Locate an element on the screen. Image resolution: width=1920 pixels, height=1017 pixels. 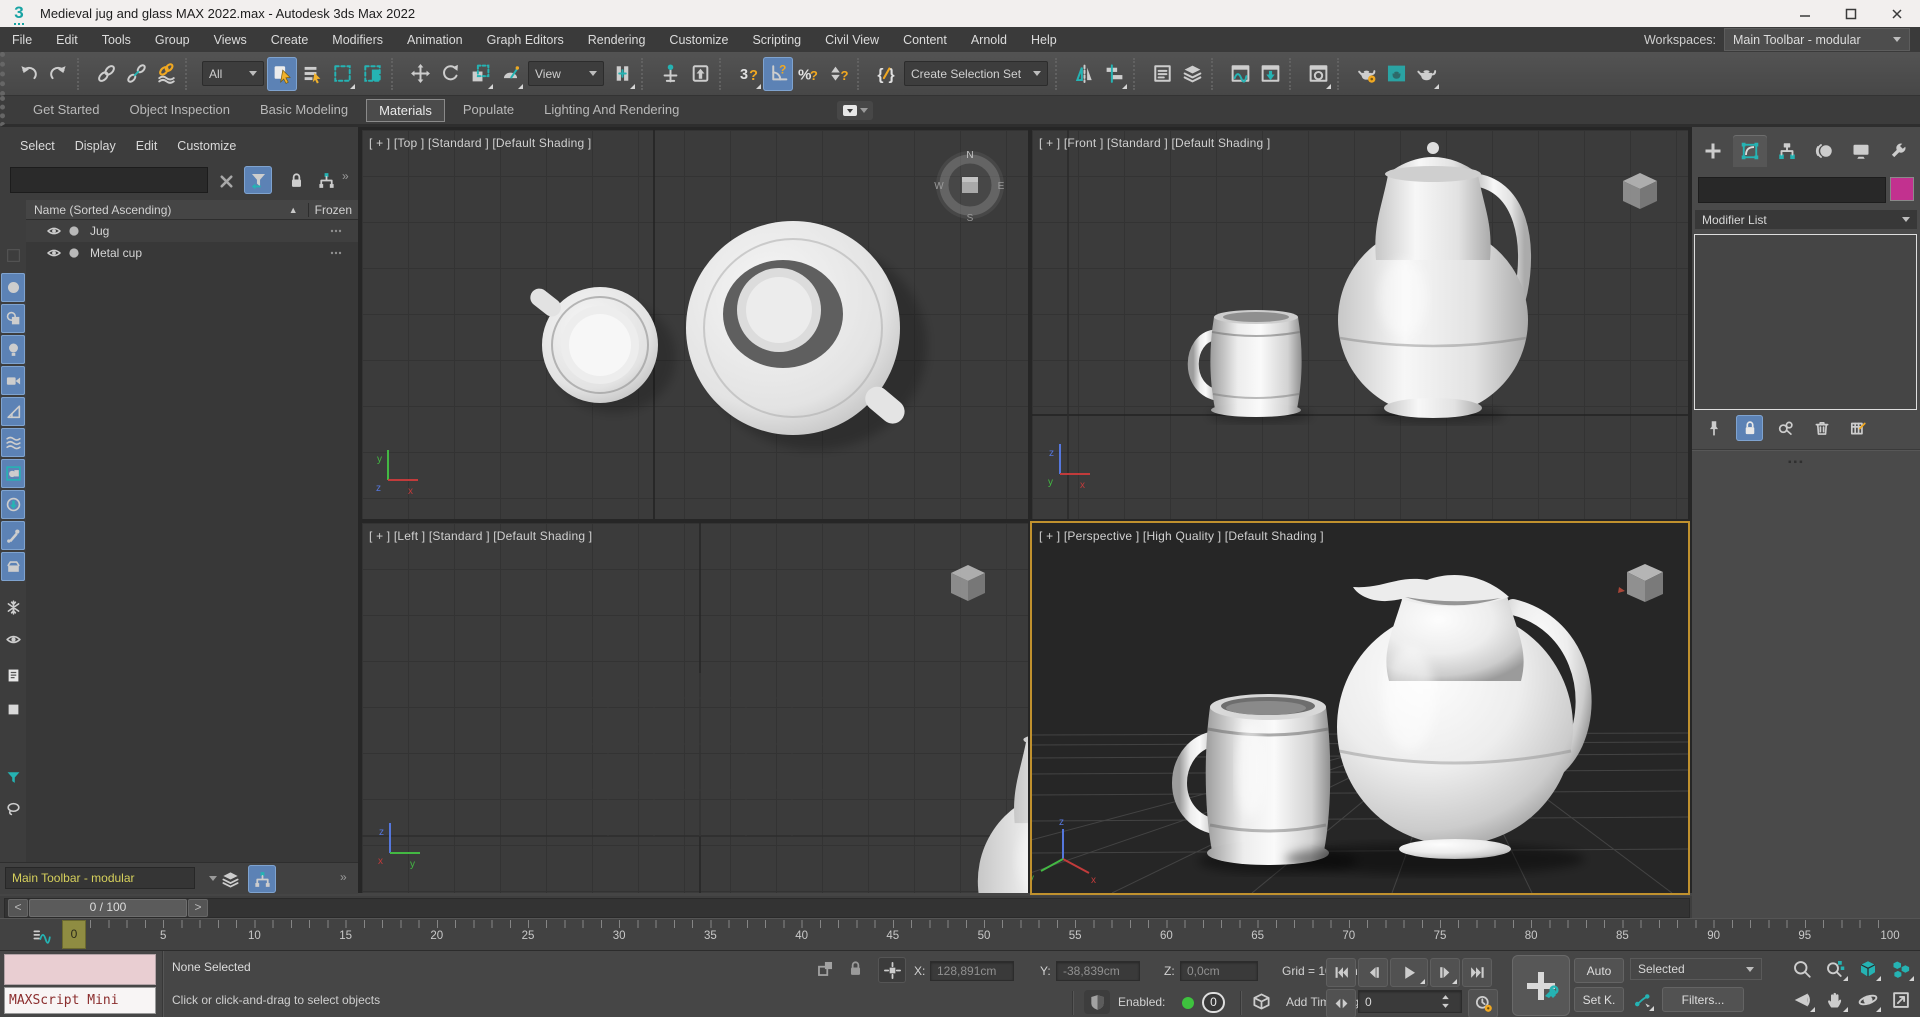
mute-count-badge: 0 is located at coordinates (1213, 1002).